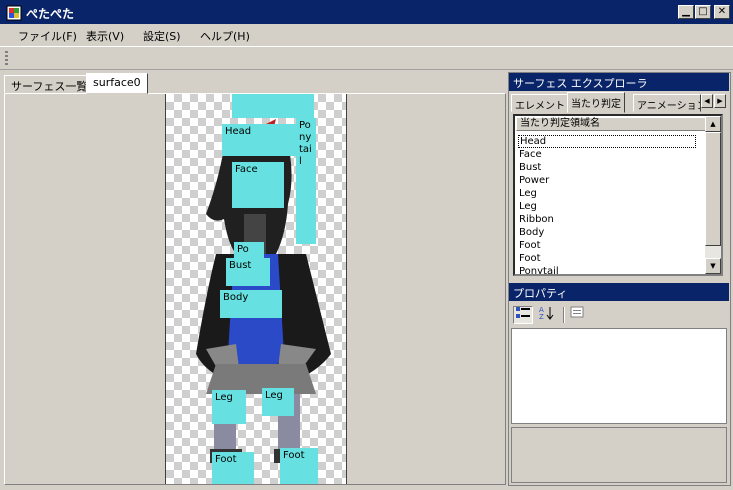  Describe the element at coordinates (278, 402) in the screenshot. I see `hit-region-leg-right: Leg` at that location.